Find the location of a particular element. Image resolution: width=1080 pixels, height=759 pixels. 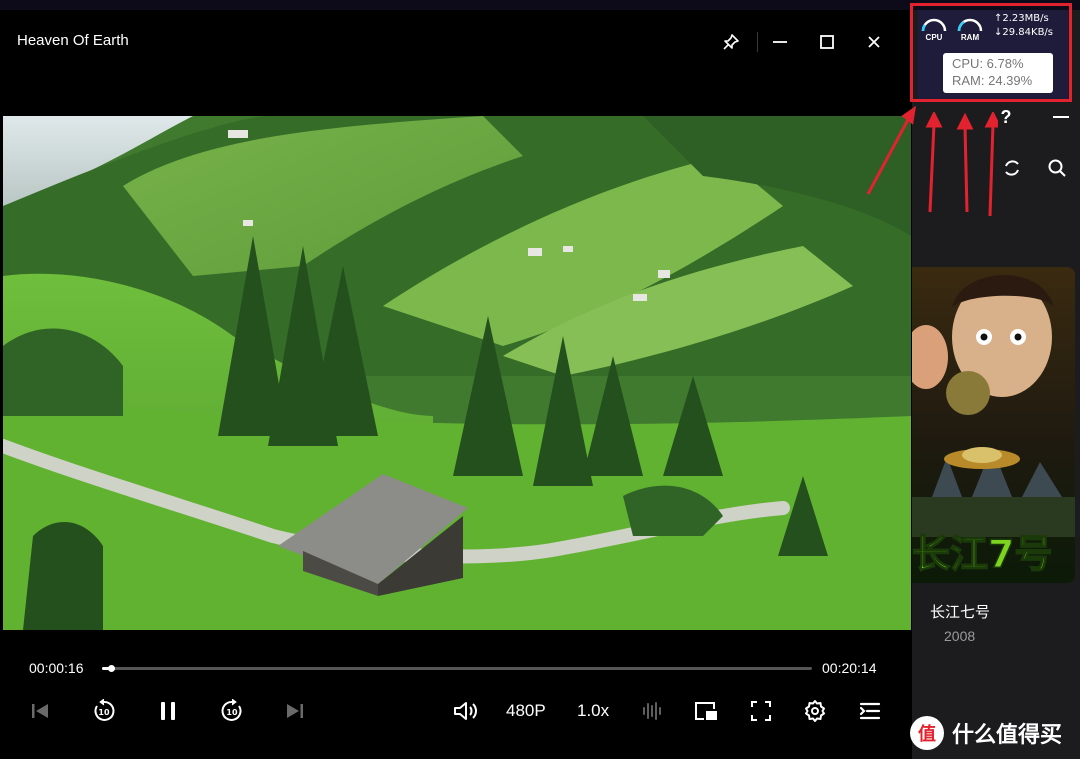

rewind-10-icon: 10 is located at coordinates (104, 710).